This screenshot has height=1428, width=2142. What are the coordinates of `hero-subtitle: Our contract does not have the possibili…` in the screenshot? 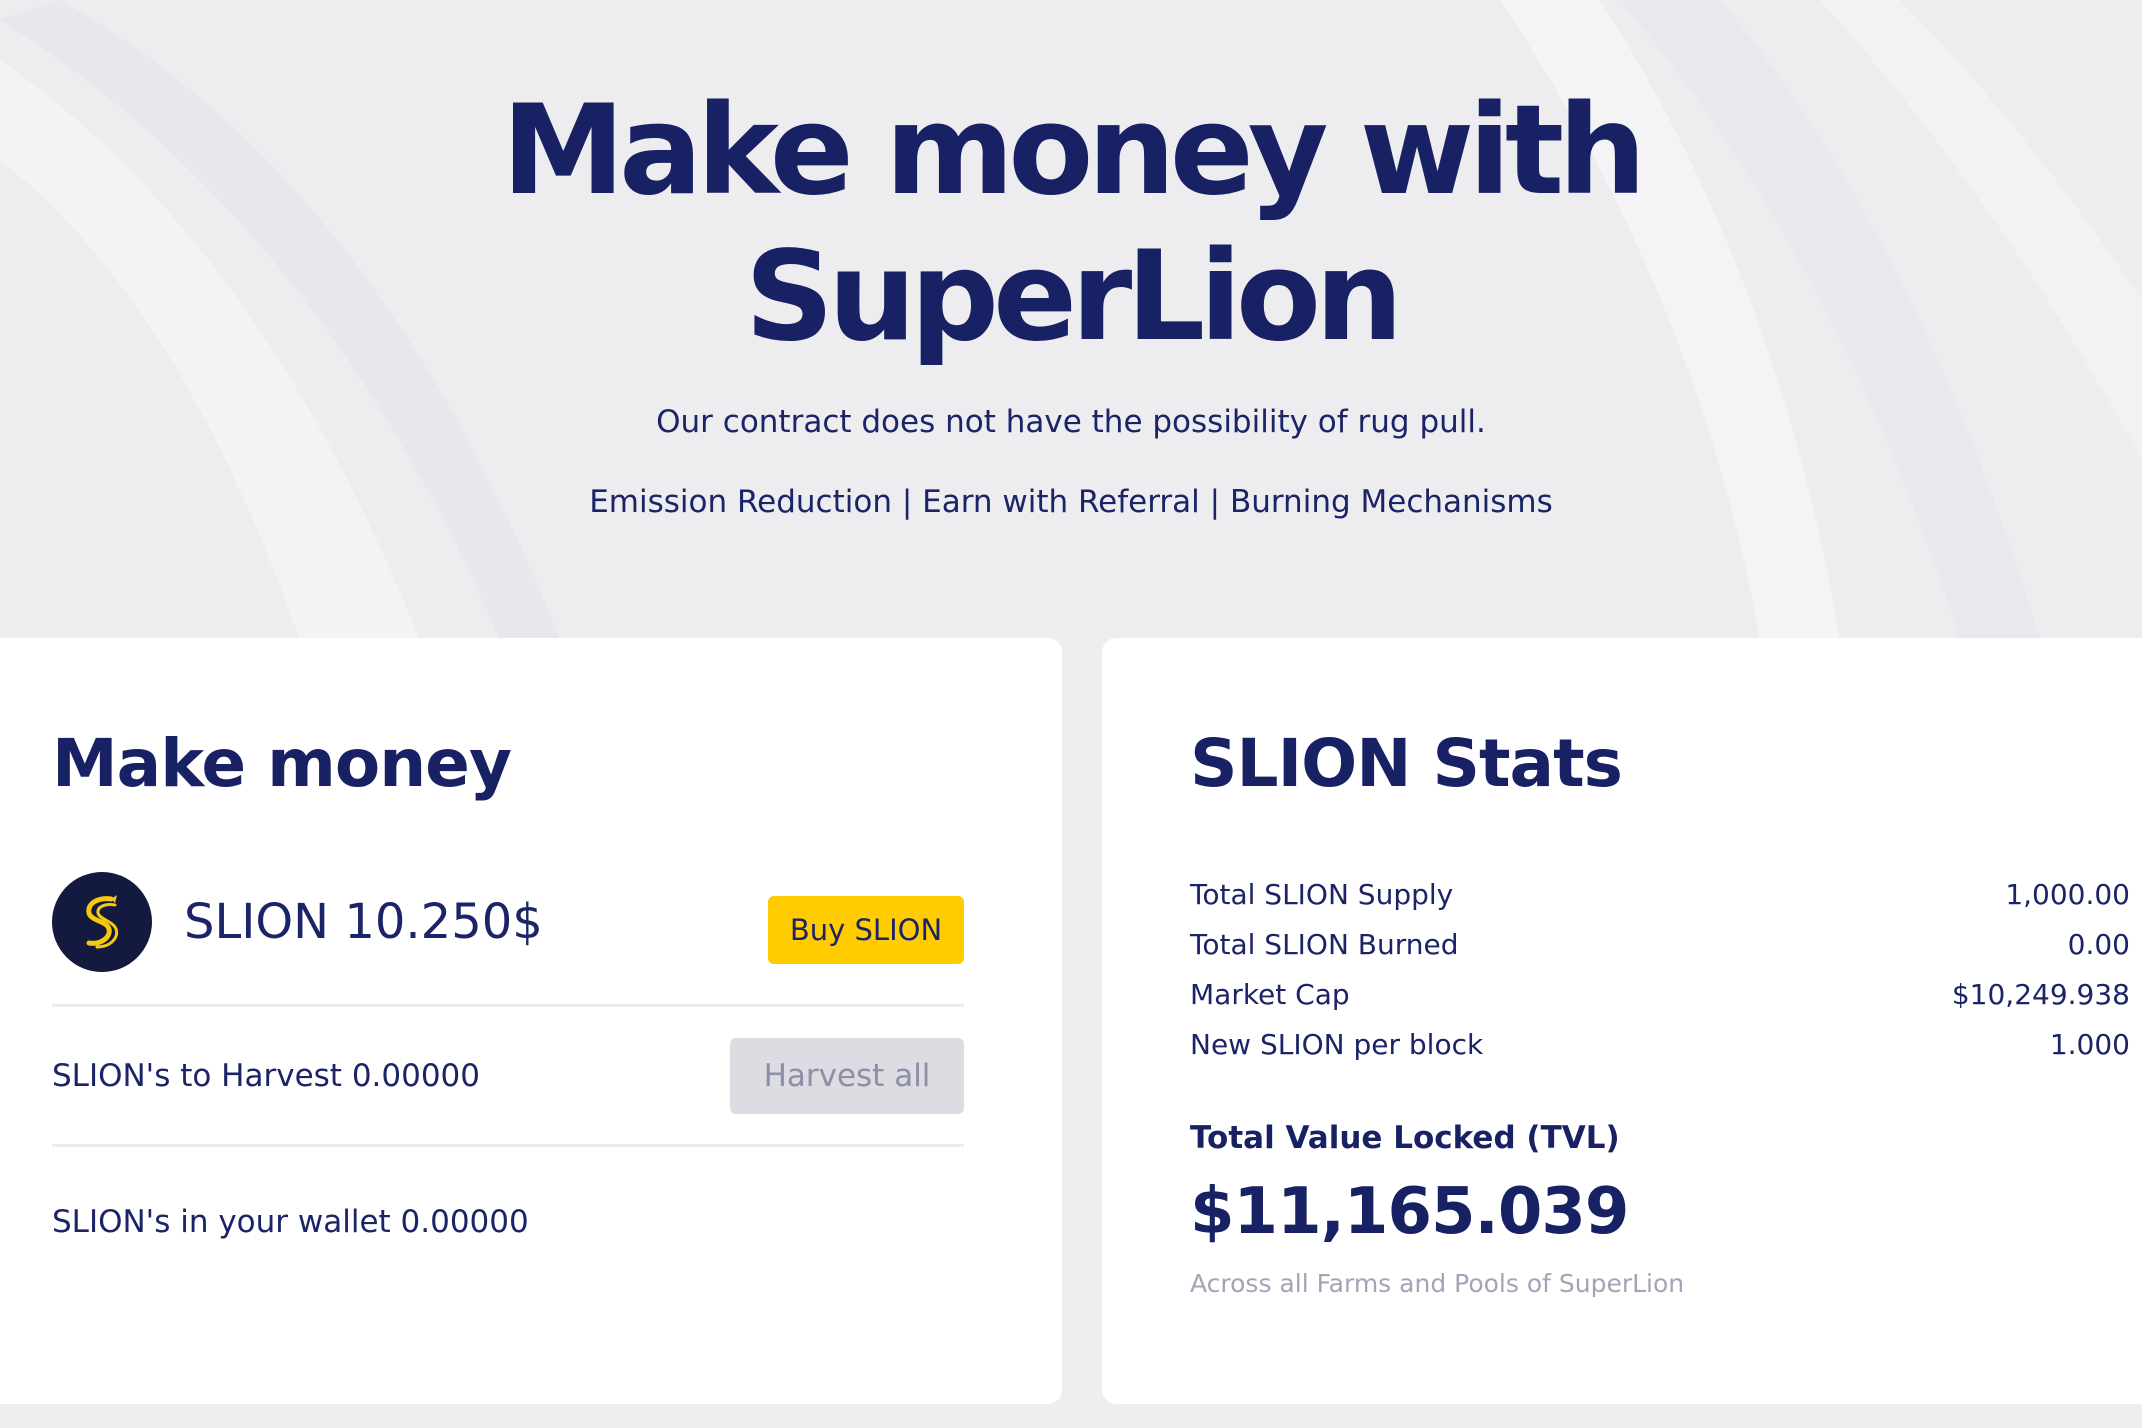 It's located at (1071, 422).